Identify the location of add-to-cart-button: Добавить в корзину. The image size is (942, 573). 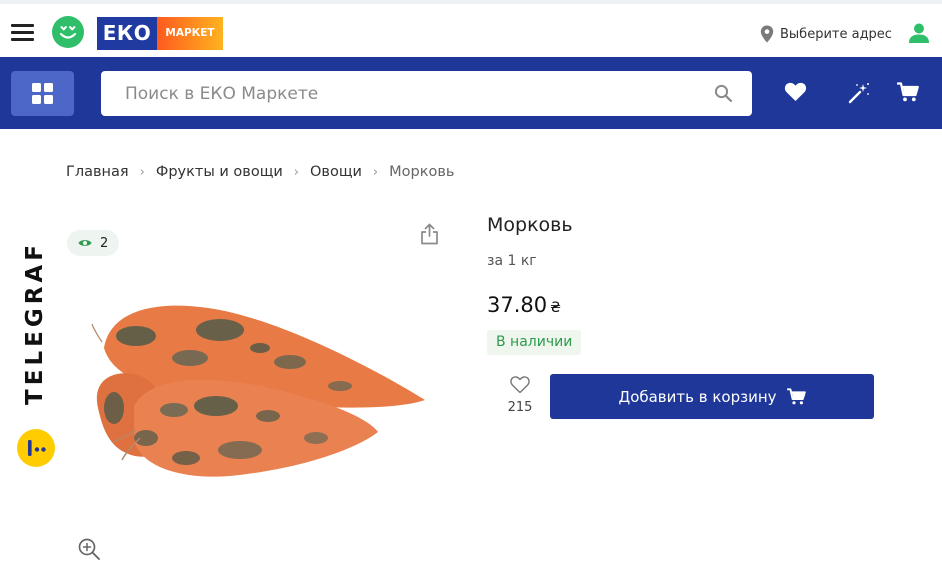
(712, 396).